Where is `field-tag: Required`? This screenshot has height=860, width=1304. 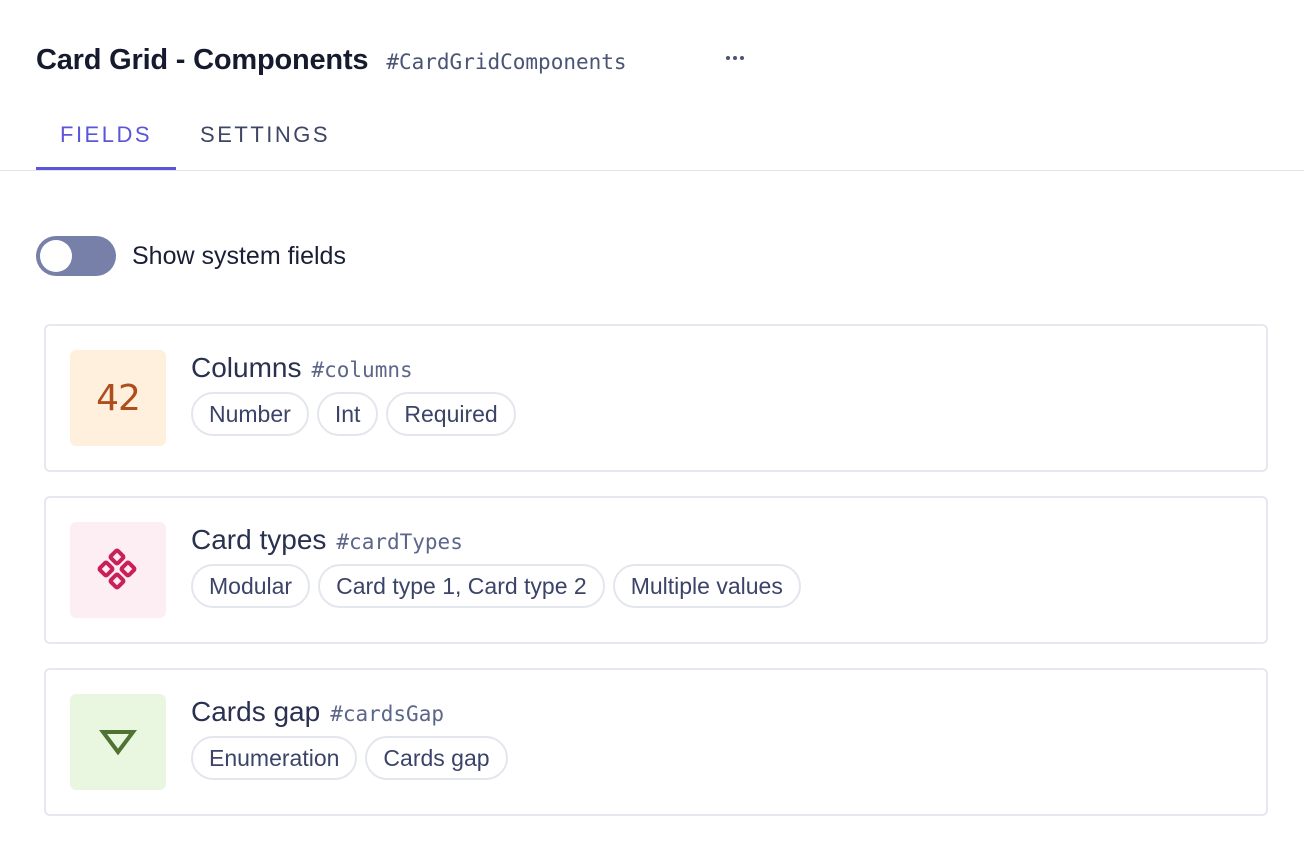
field-tag: Required is located at coordinates (451, 414).